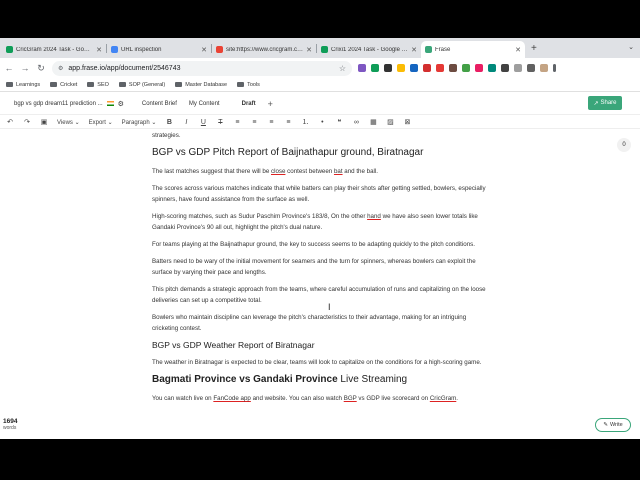 The width and height of the screenshot is (640, 480). I want to click on extensions-bar, so click(457, 68).